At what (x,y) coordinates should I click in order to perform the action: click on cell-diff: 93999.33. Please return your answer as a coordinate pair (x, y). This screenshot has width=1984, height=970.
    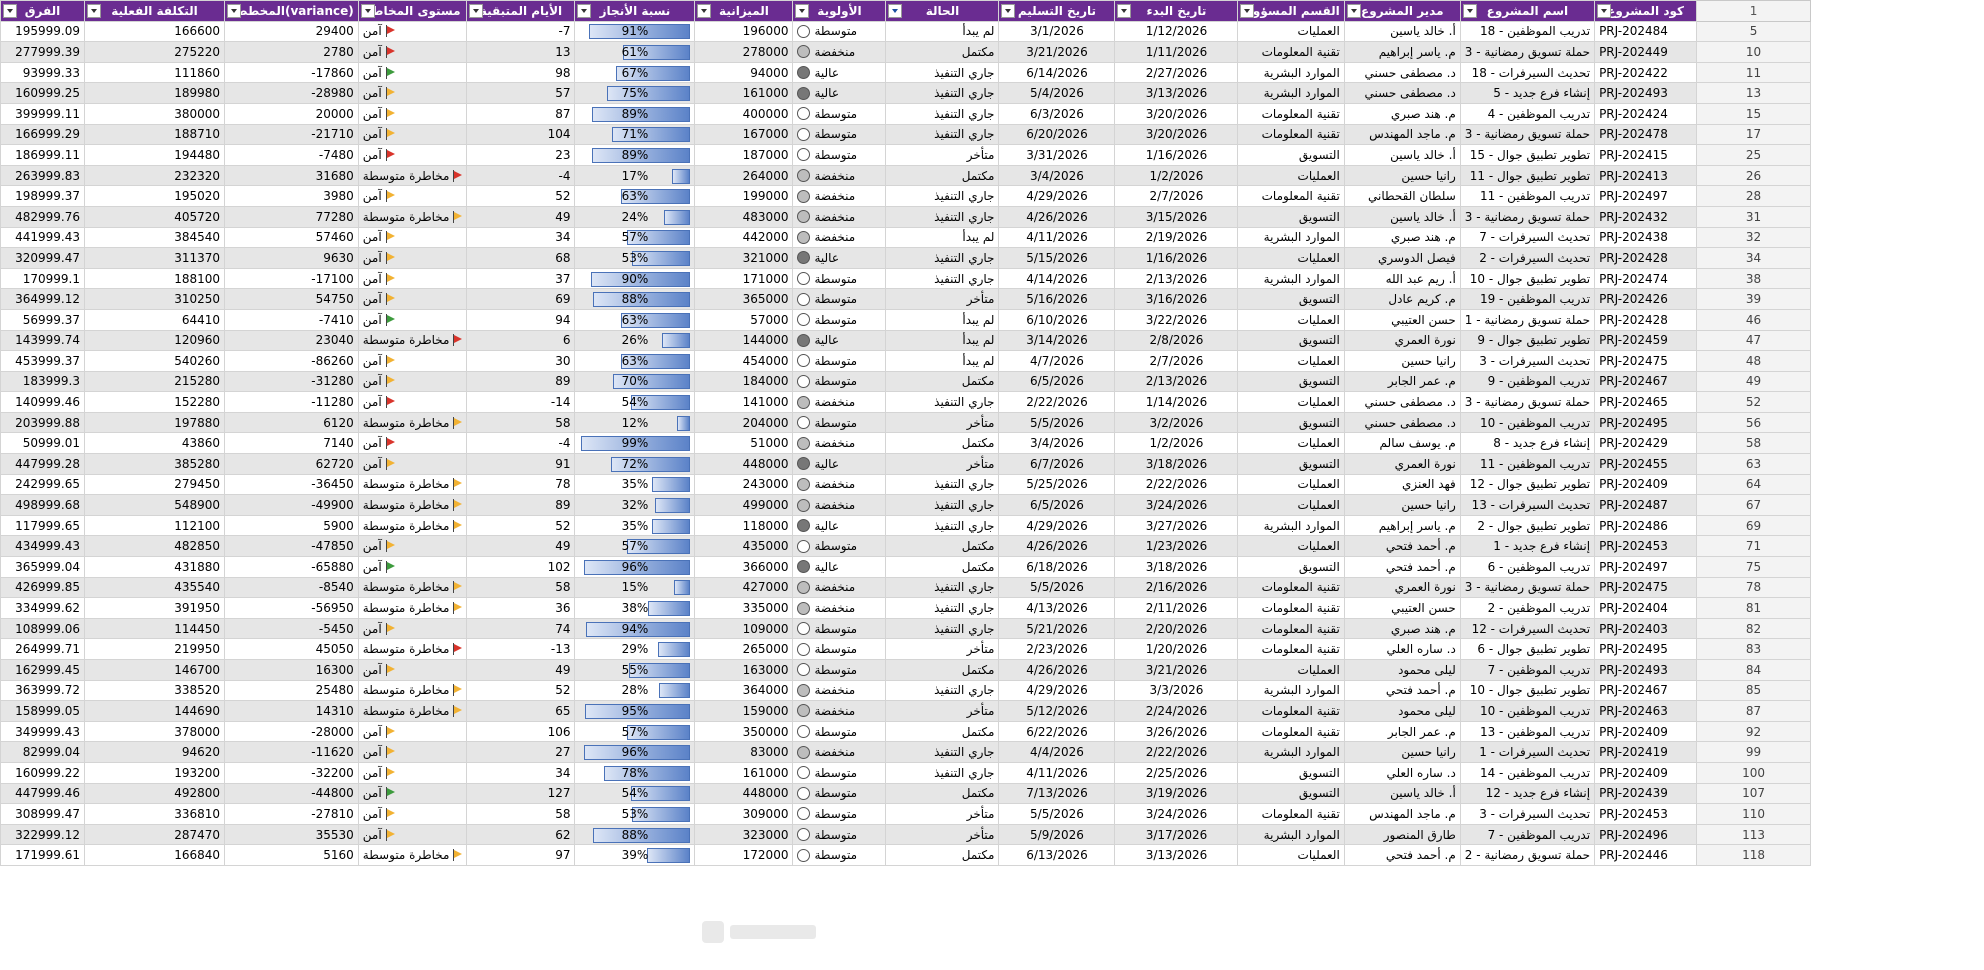
    Looking at the image, I should click on (42, 72).